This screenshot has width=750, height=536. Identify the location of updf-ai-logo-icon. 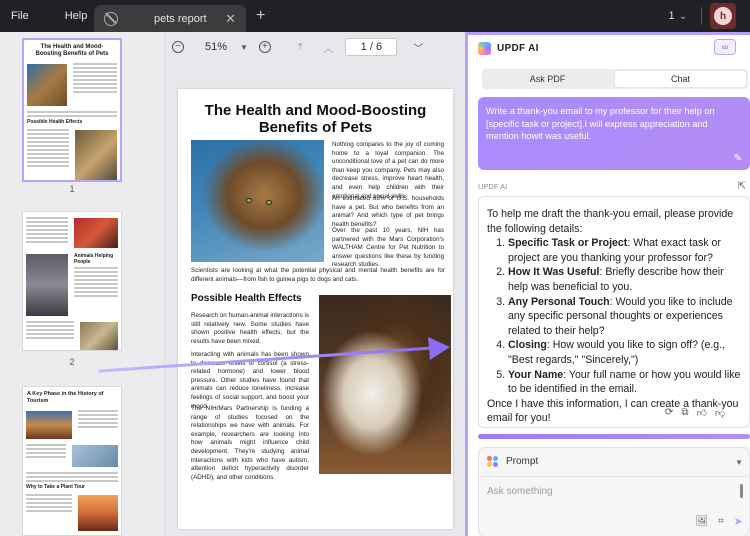
(484, 48).